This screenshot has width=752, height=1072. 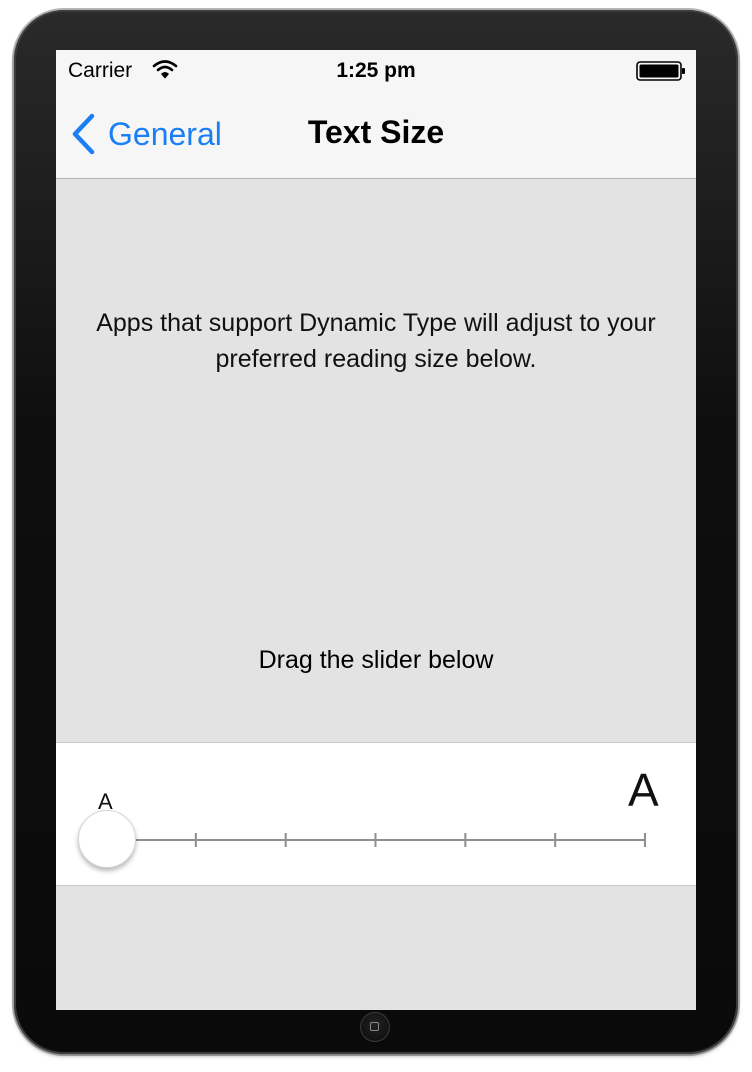 I want to click on status-bar: Carrier 1:25 pm, so click(x=376, y=70).